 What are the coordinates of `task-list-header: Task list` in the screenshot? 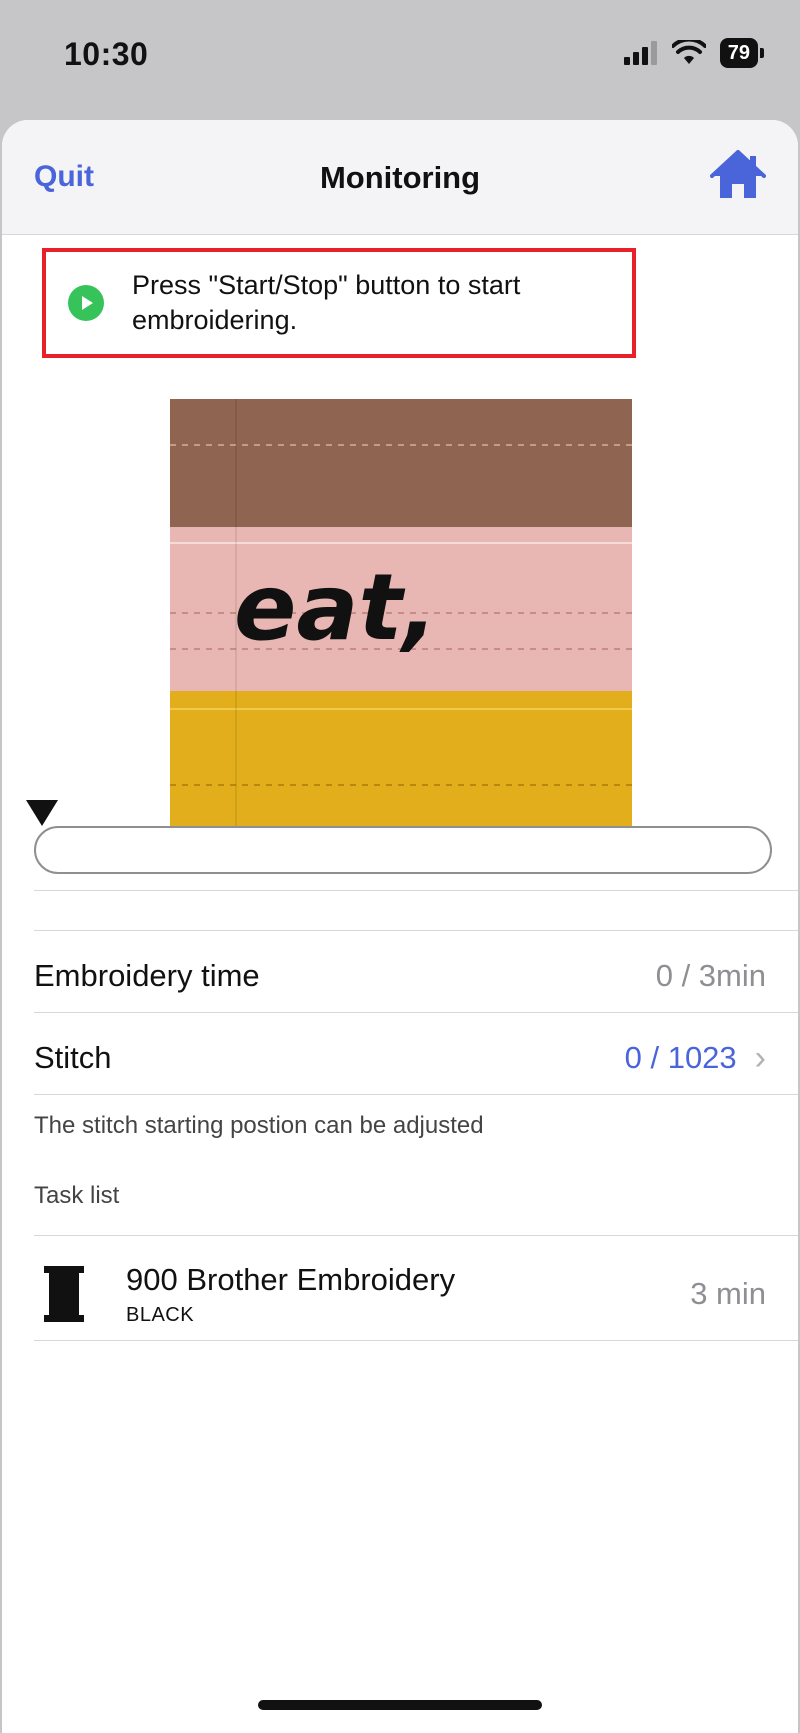 It's located at (77, 1195).